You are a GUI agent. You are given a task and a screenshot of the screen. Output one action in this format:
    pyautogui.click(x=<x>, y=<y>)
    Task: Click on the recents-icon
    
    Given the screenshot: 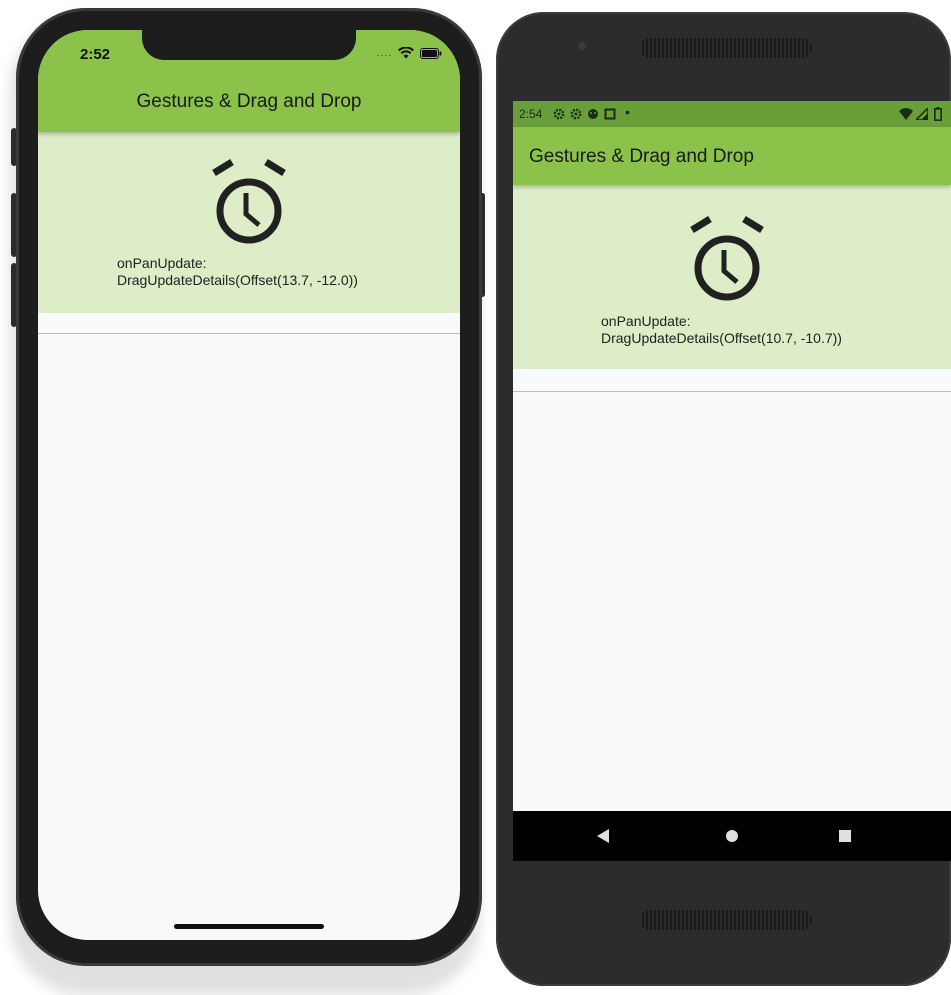 What is the action you would take?
    pyautogui.click(x=845, y=836)
    